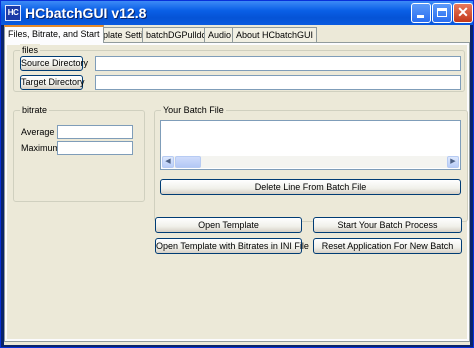 The height and width of the screenshot is (348, 474). Describe the element at coordinates (387, 225) in the screenshot. I see `start-batch-button: Start Your Batch Process` at that location.